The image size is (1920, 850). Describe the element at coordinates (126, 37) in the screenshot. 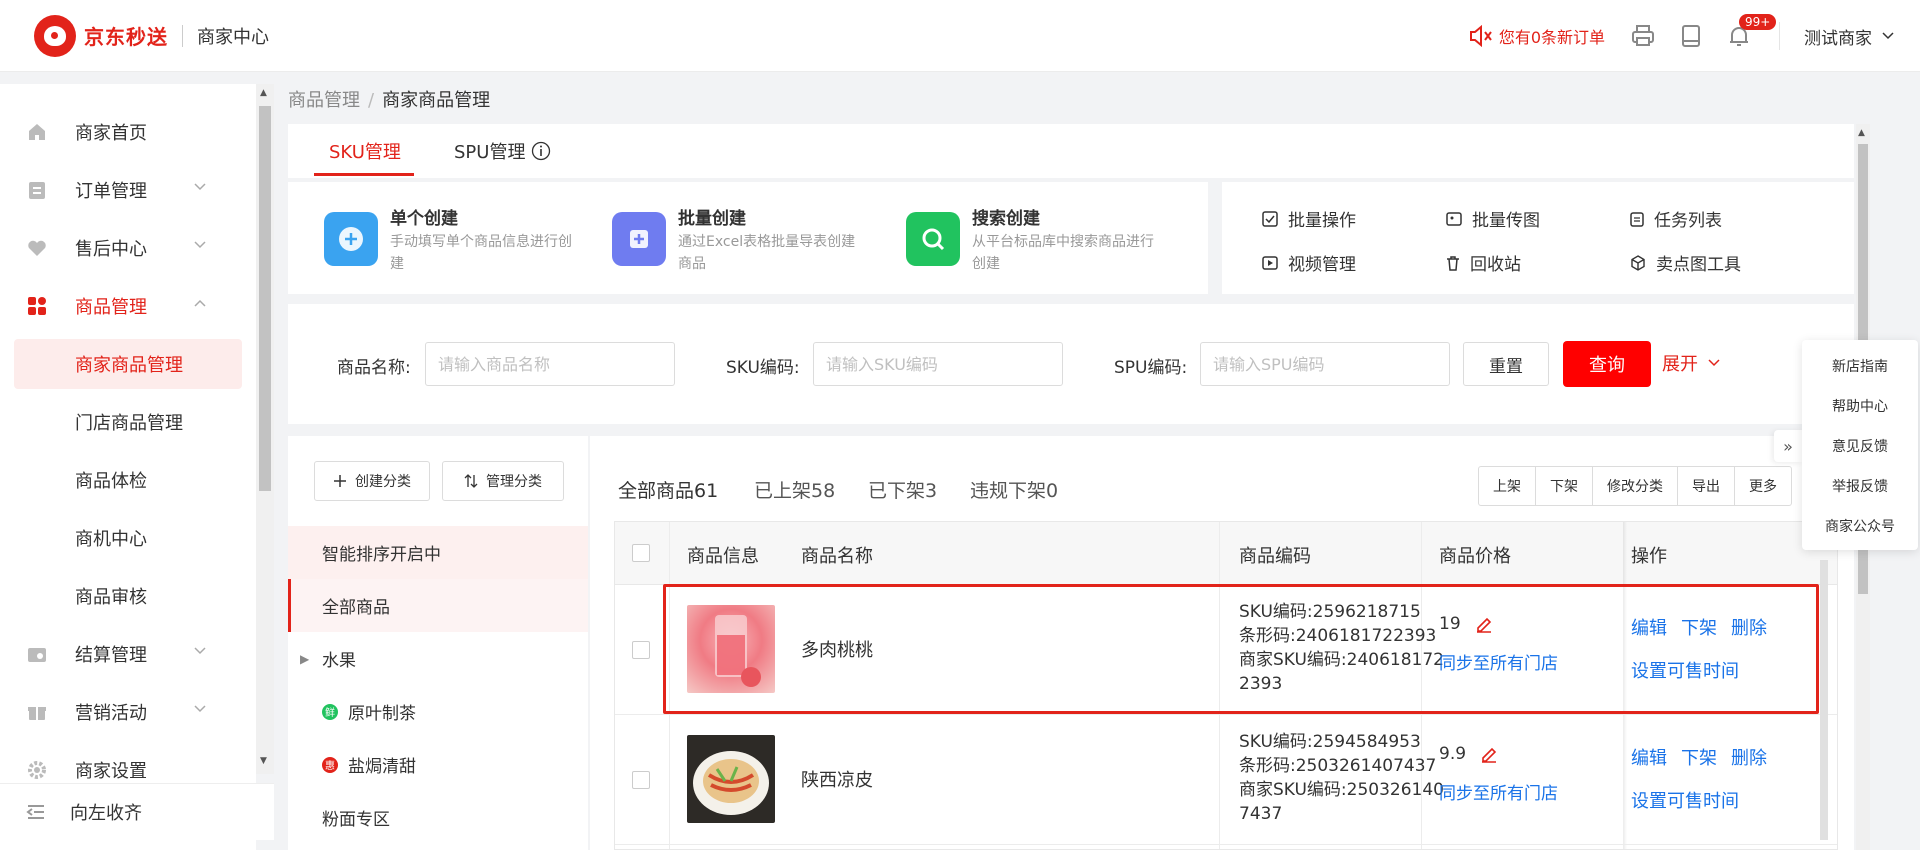

I see `brand-name: 京东秒送` at that location.